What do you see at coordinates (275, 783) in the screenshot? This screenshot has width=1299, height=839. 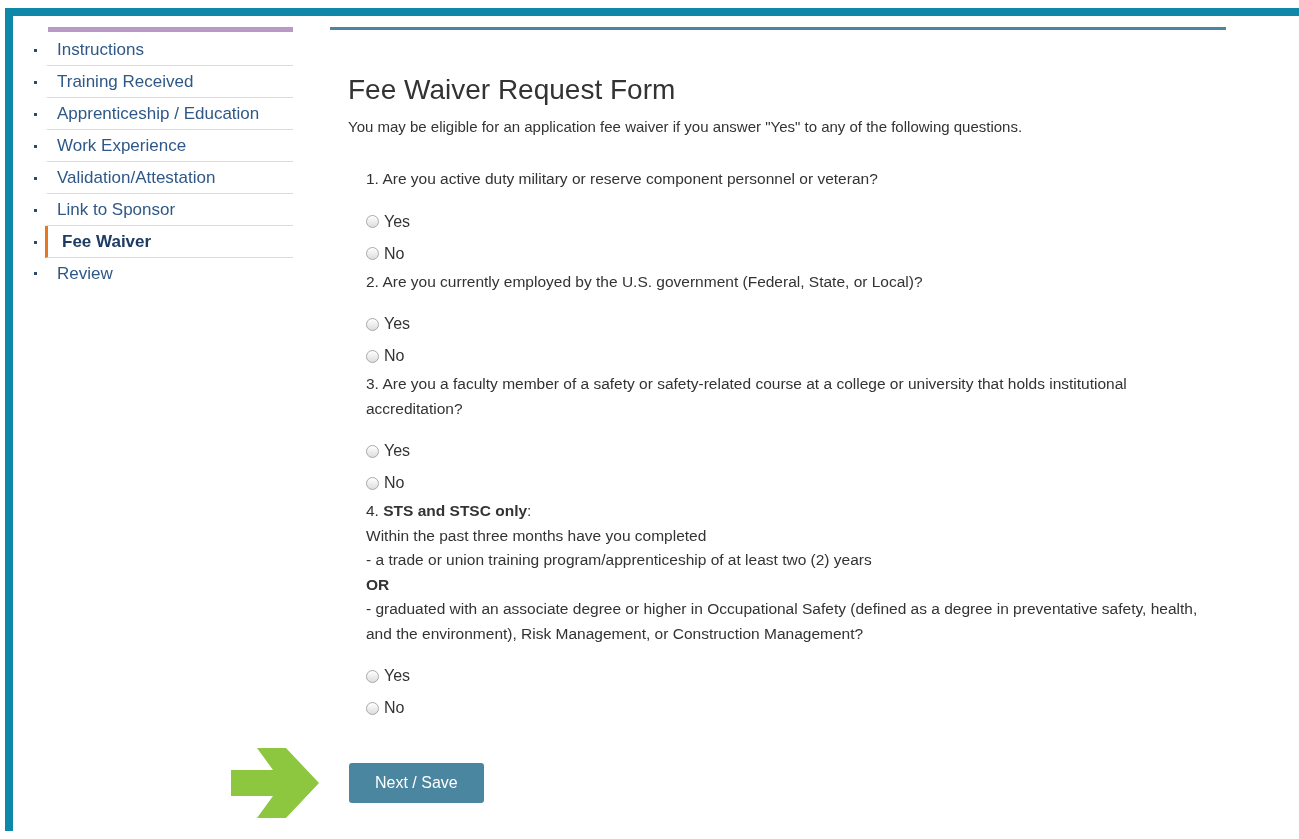 I see `arrow-icon` at bounding box center [275, 783].